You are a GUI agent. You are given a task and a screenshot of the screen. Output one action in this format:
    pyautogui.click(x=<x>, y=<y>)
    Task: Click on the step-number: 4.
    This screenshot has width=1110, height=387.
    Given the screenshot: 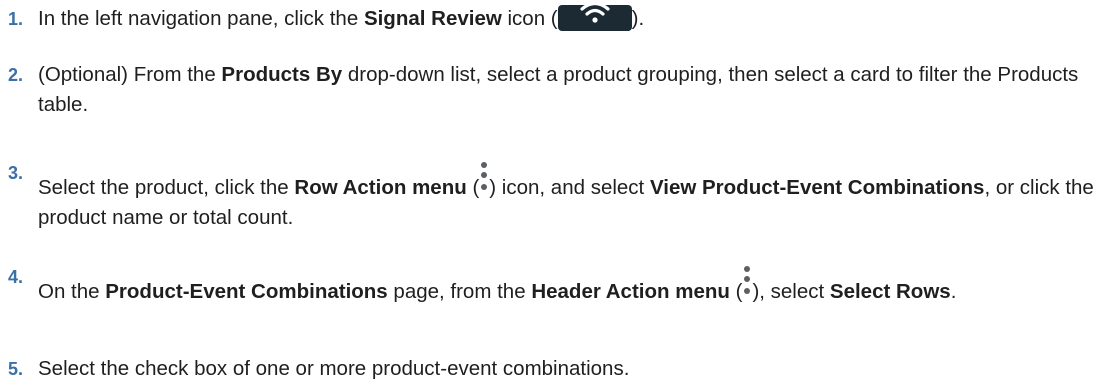 What is the action you would take?
    pyautogui.click(x=16, y=277)
    